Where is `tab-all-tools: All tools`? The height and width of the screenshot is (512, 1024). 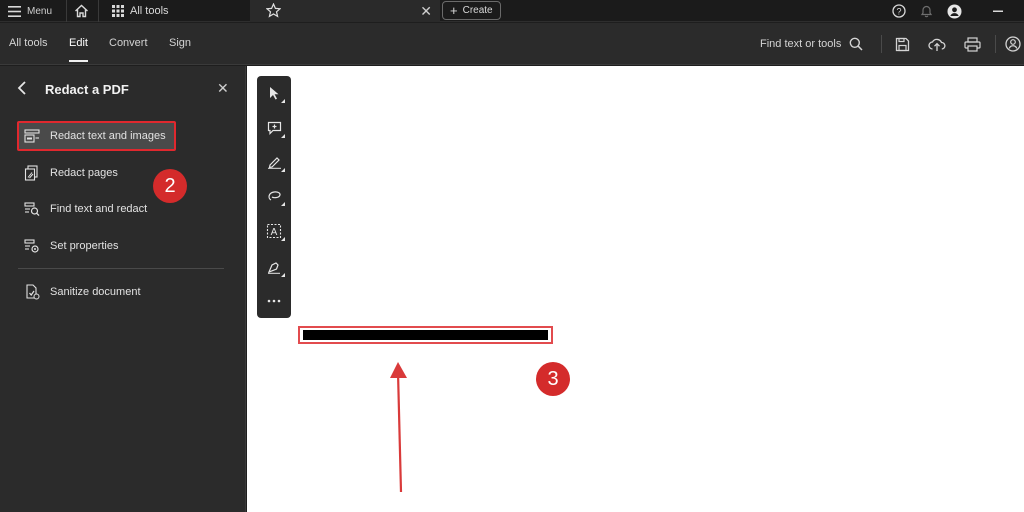
tab-all-tools: All tools is located at coordinates (140, 11).